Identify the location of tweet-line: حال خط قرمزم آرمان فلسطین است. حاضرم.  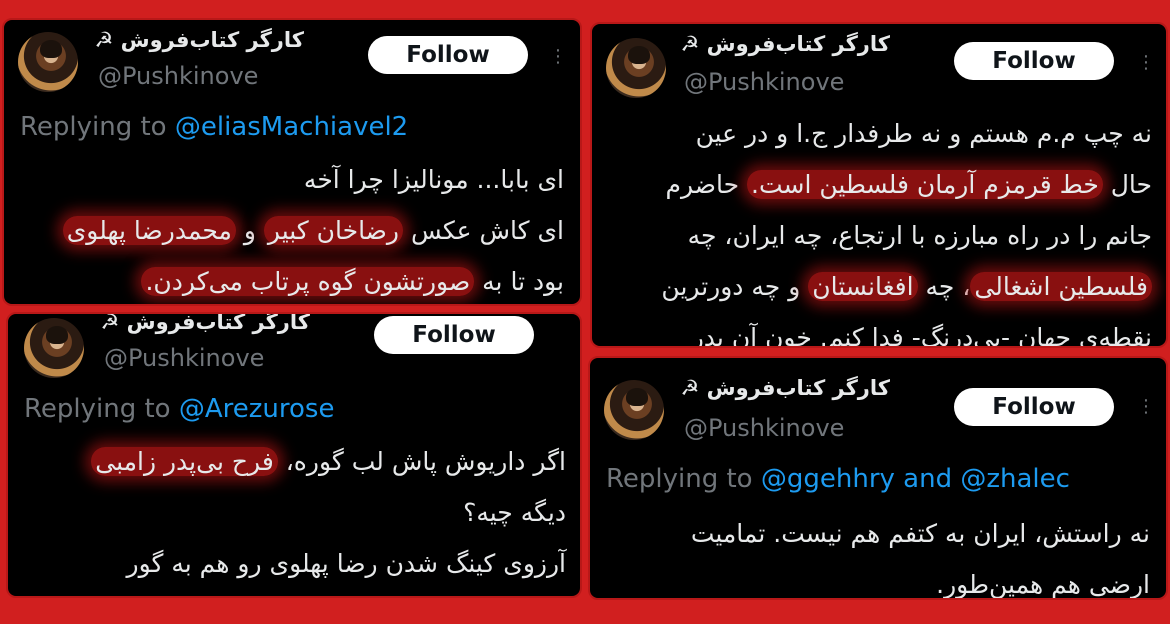
(908, 184).